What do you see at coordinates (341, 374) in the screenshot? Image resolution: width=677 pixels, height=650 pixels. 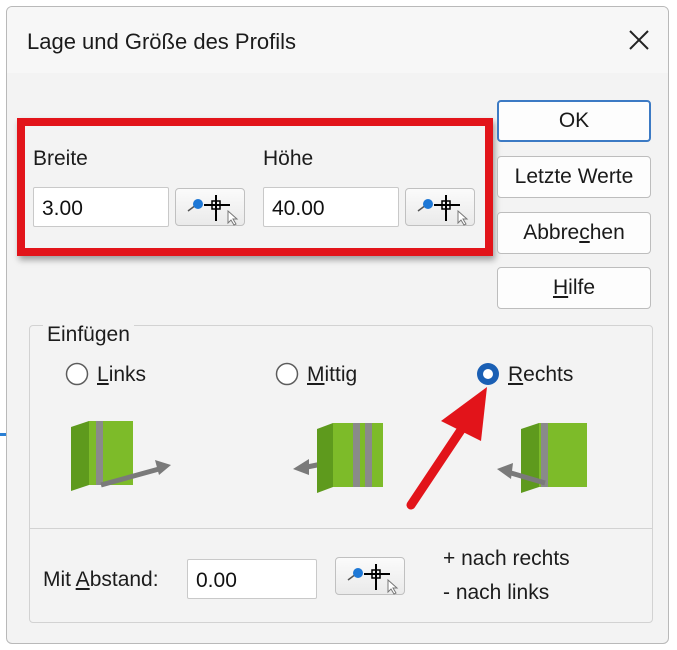 I see `option-mittig-rest: ittig` at bounding box center [341, 374].